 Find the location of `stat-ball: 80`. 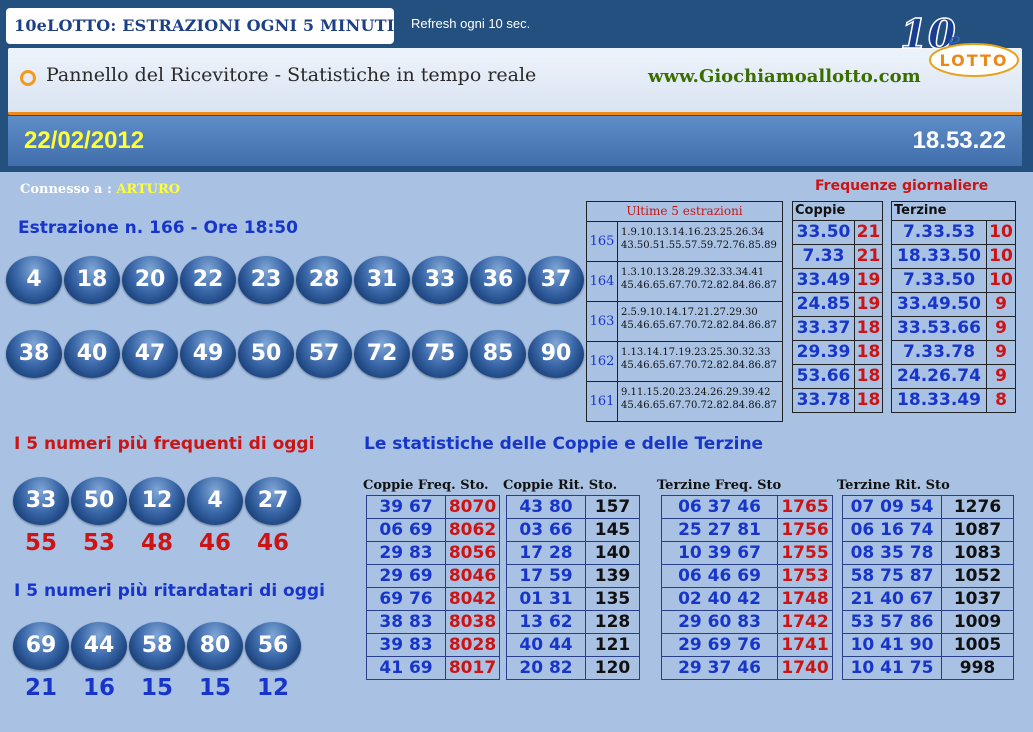

stat-ball: 80 is located at coordinates (215, 646).